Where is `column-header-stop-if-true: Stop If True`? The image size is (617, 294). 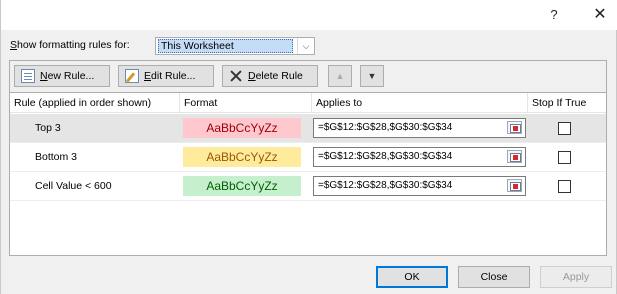 column-header-stop-if-true: Stop If True is located at coordinates (559, 103).